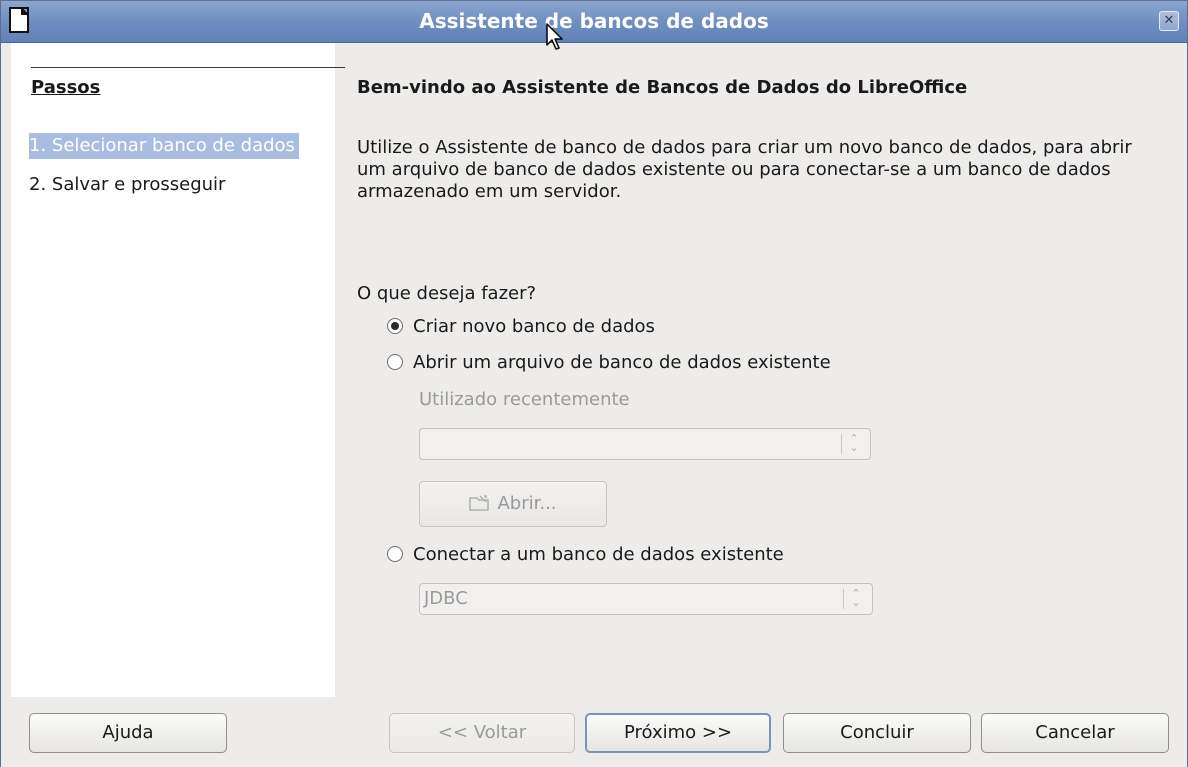  I want to click on step-save-and-proceed: 2. Salvar e prosseguir, so click(127, 185).